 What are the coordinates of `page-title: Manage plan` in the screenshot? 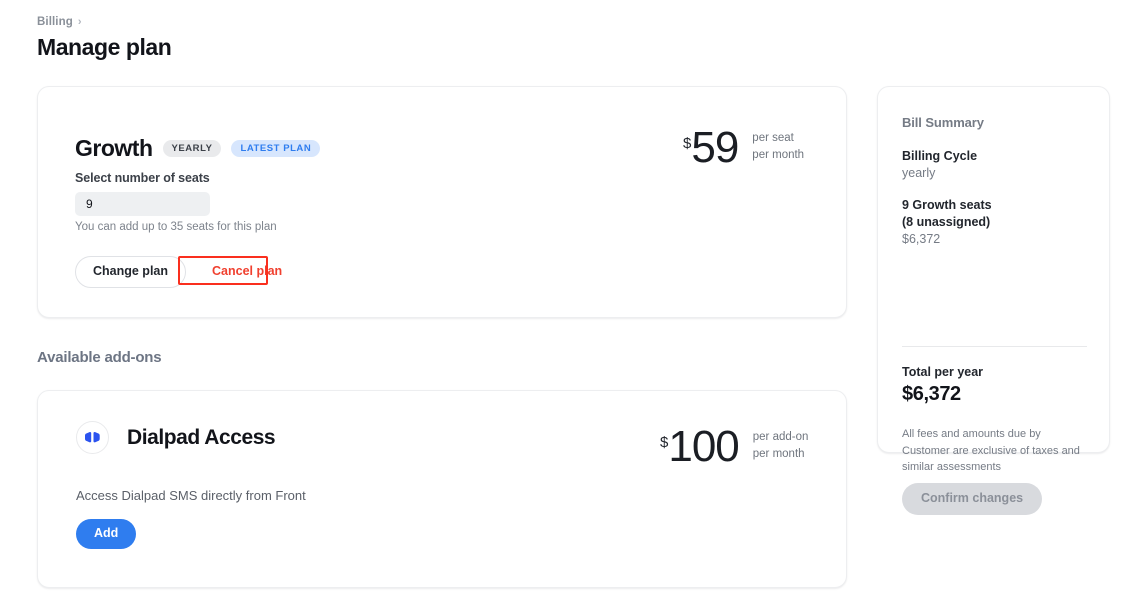 It's located at (104, 47).